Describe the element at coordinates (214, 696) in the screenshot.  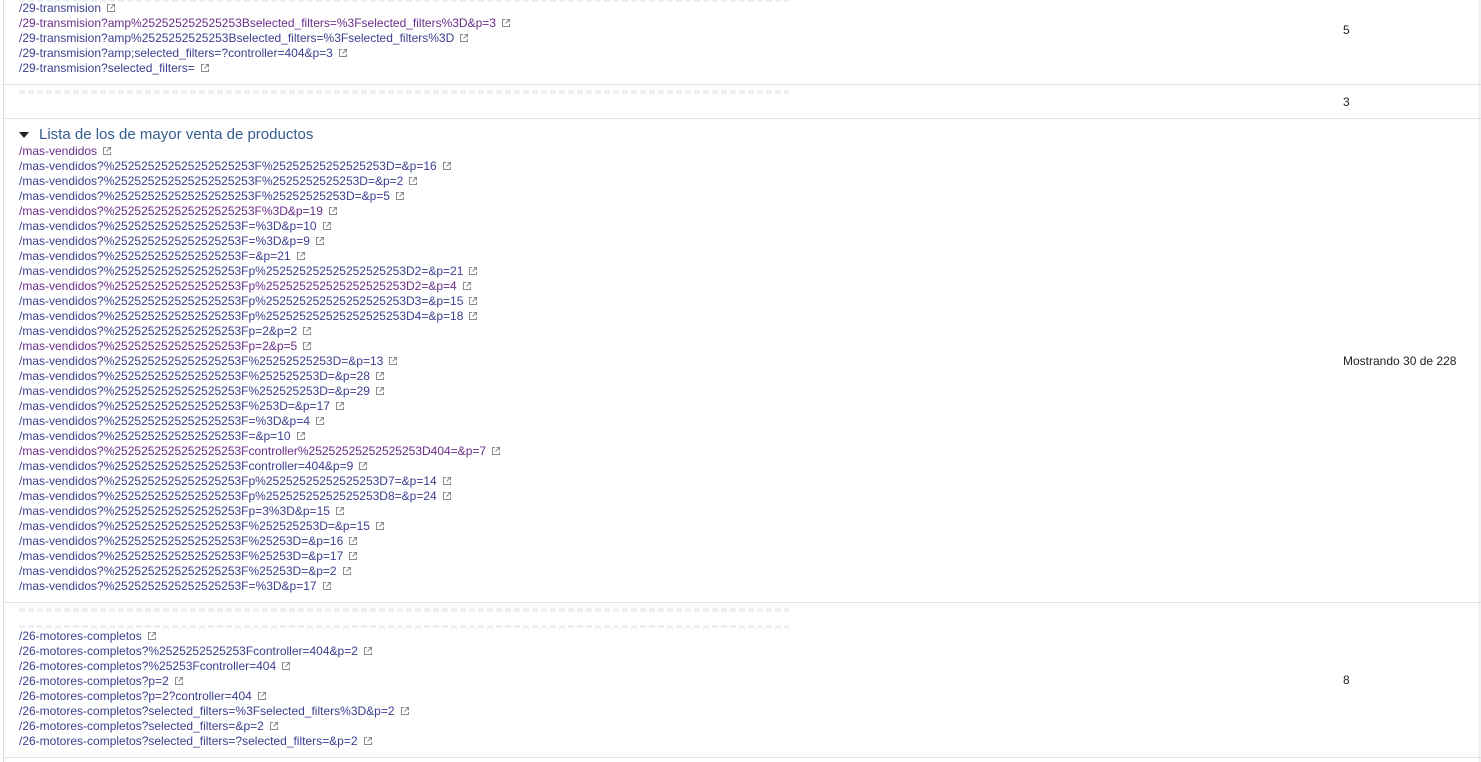
I see `url-link: /26-motores-completos?p=2?controller=404` at that location.